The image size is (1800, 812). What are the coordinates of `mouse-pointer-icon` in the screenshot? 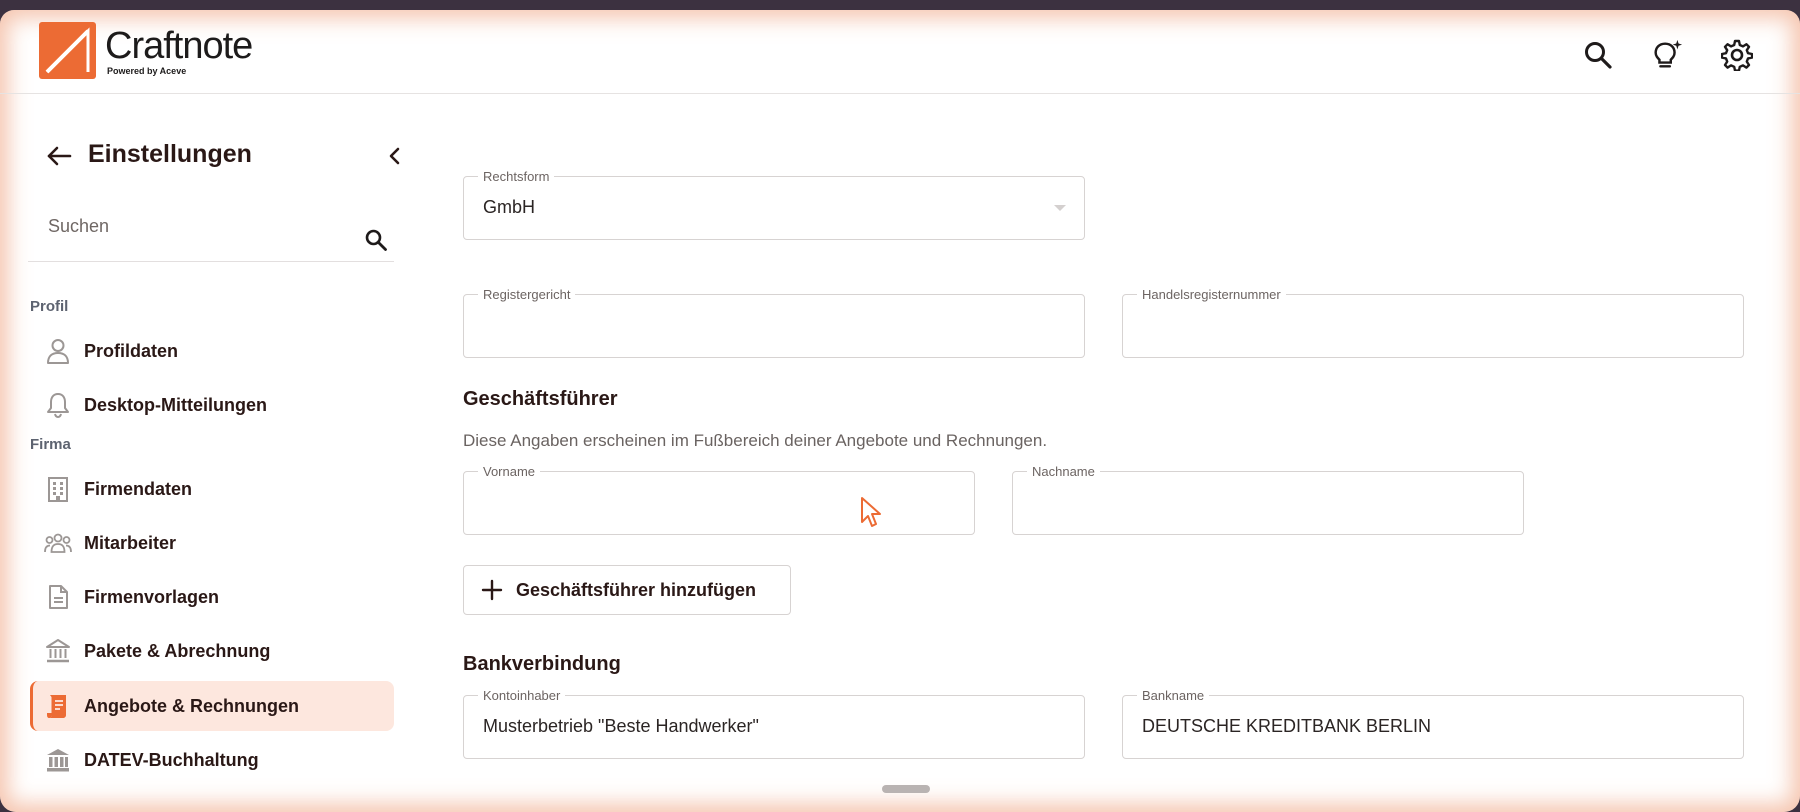 It's located at (873, 515).